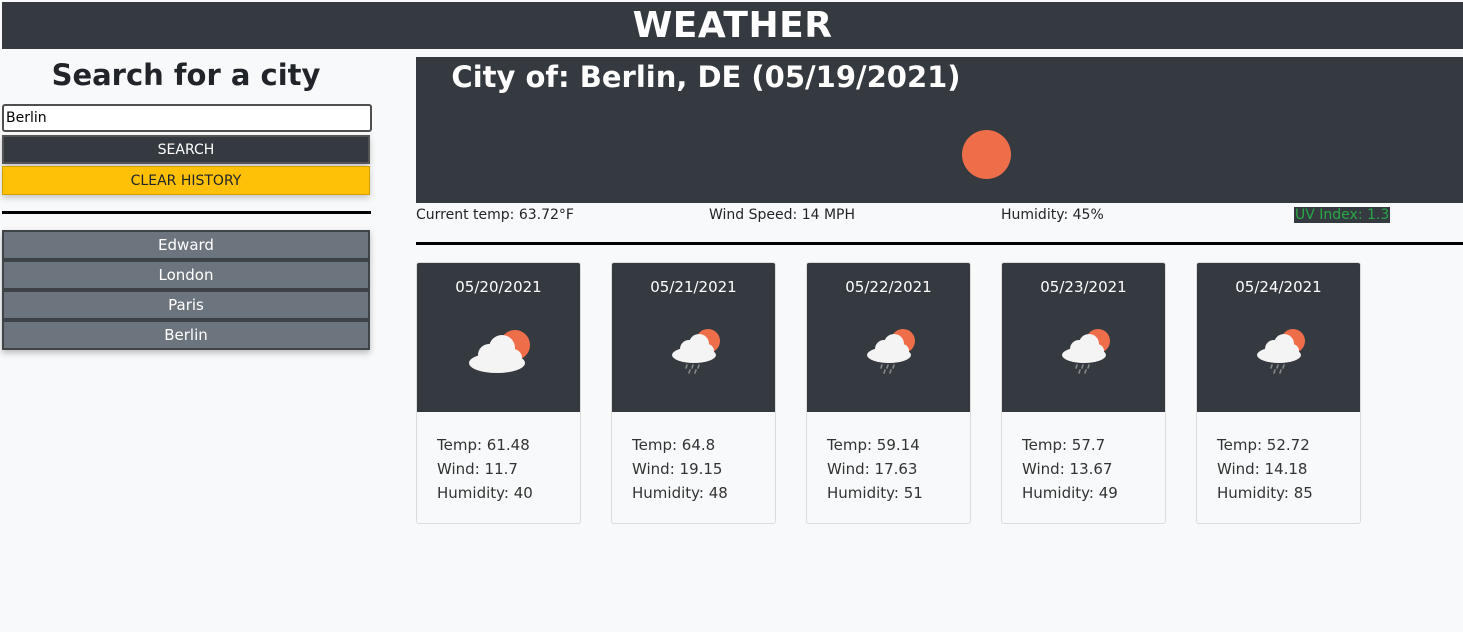 The width and height of the screenshot is (1463, 632). I want to click on current-temp: Current temp: 63.72°F, so click(495, 215).